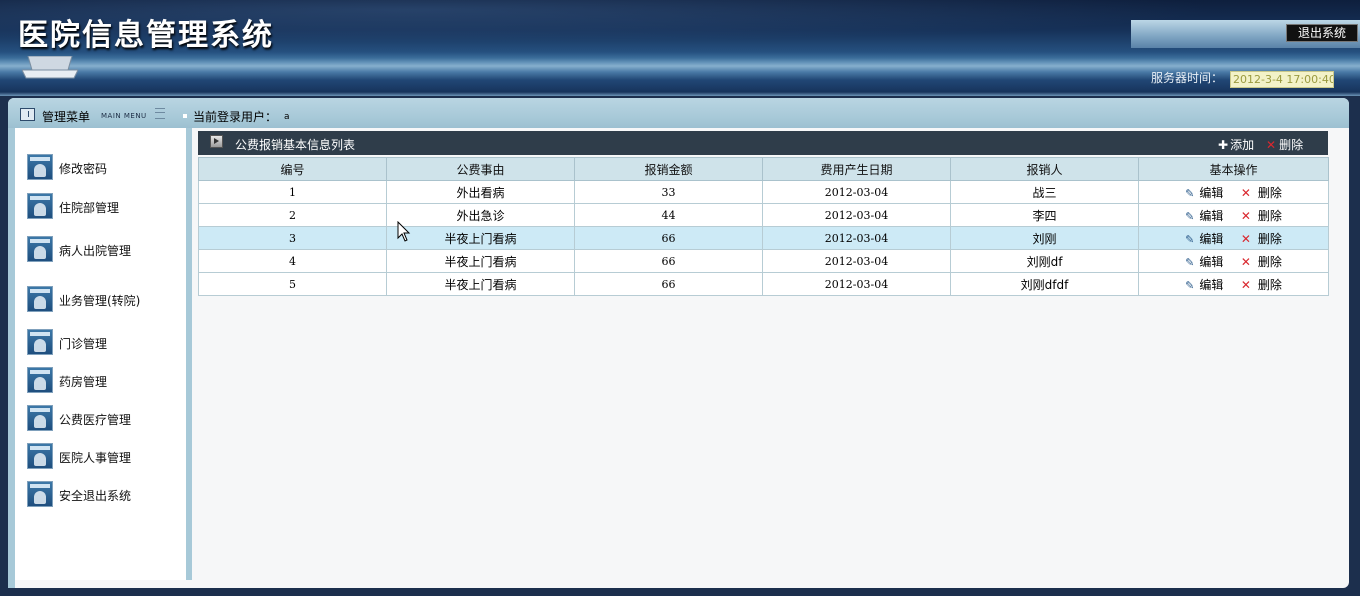  I want to click on table-row: 2 外出急诊 44 2012-03-04 李四 ✎ 编辑 ✕ 删除, so click(763, 215).